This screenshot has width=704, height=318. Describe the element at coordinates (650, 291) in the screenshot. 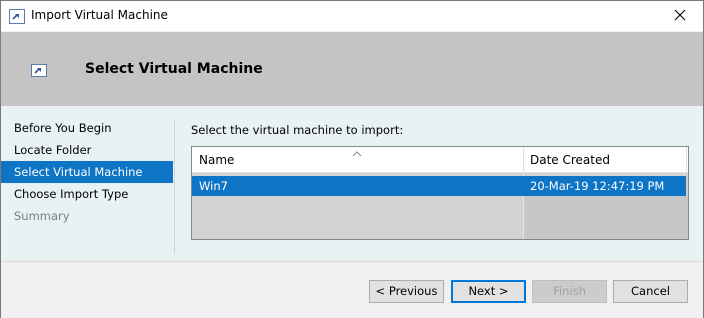

I see `cancel-button: Cancel` at that location.